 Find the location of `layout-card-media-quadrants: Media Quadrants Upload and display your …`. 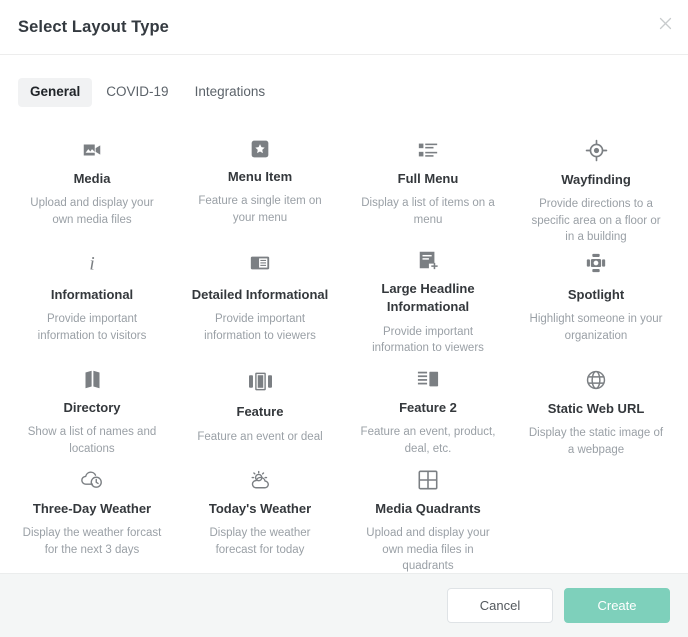

layout-card-media-quadrants: Media Quadrants Upload and display your … is located at coordinates (428, 515).